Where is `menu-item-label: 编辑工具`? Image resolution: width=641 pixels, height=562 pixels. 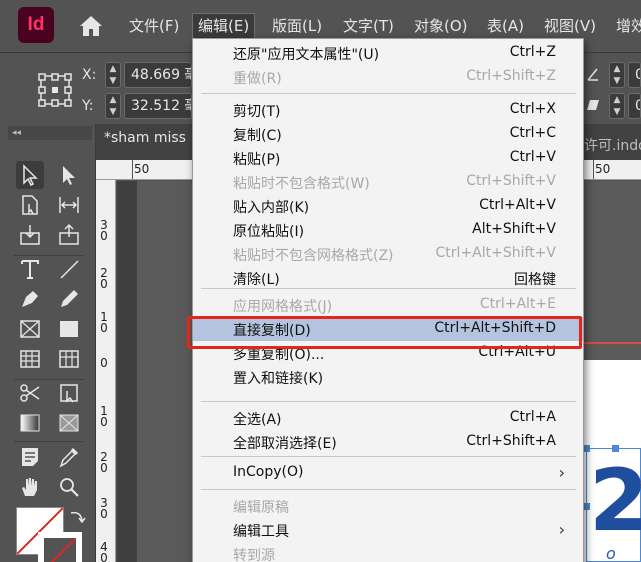 menu-item-label: 编辑工具 is located at coordinates (261, 532).